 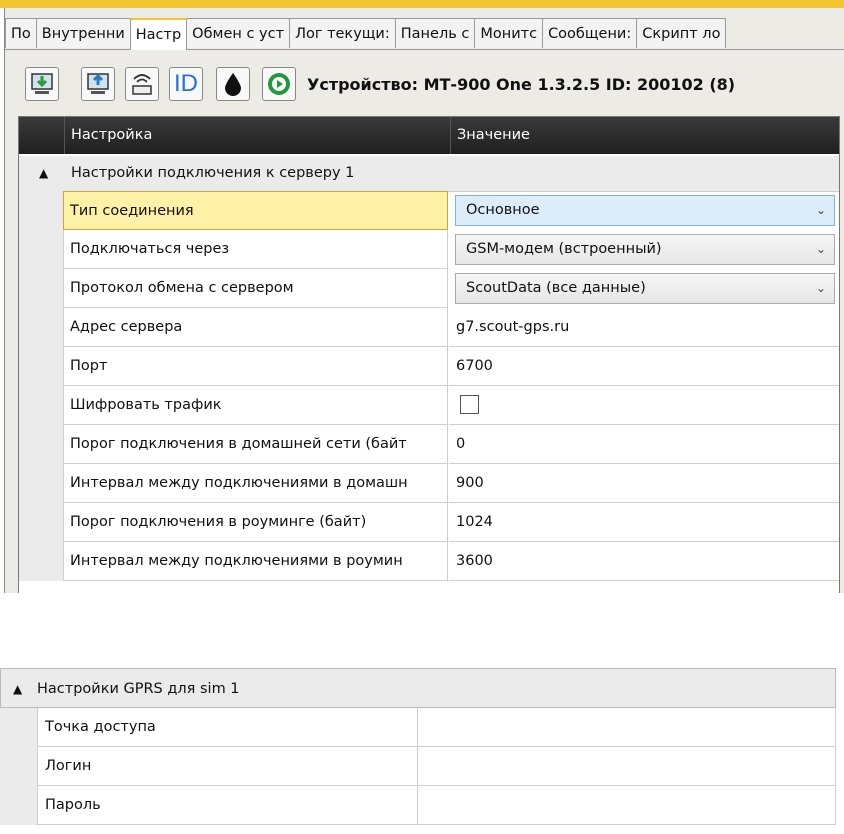 What do you see at coordinates (490, 135) in the screenshot?
I see `header-value: Значение` at bounding box center [490, 135].